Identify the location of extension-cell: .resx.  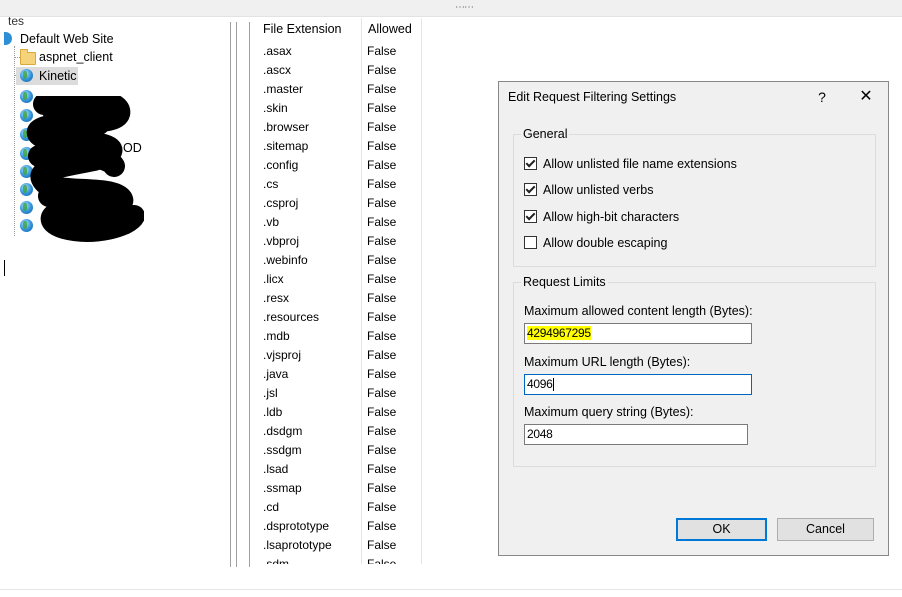
(276, 298).